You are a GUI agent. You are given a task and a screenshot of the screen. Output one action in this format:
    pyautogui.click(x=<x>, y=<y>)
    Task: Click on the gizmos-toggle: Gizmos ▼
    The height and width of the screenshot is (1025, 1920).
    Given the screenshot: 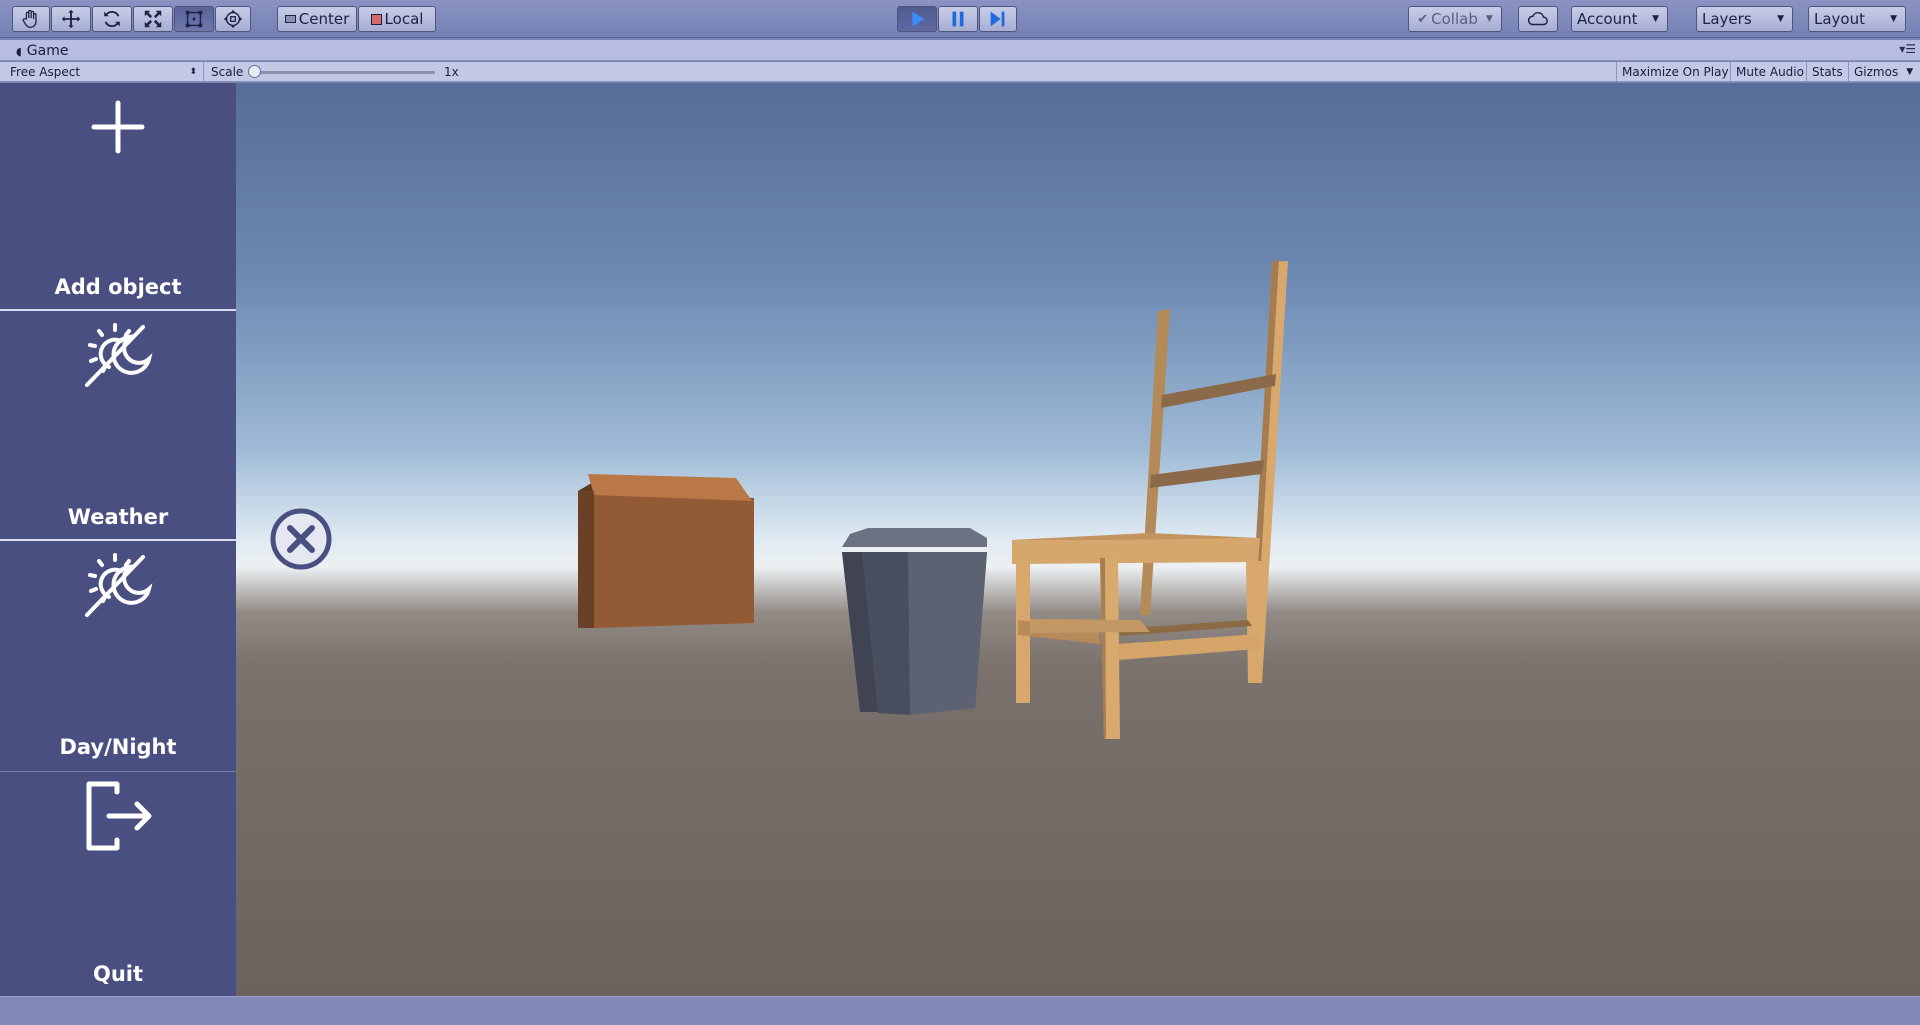 What is the action you would take?
    pyautogui.click(x=1883, y=72)
    